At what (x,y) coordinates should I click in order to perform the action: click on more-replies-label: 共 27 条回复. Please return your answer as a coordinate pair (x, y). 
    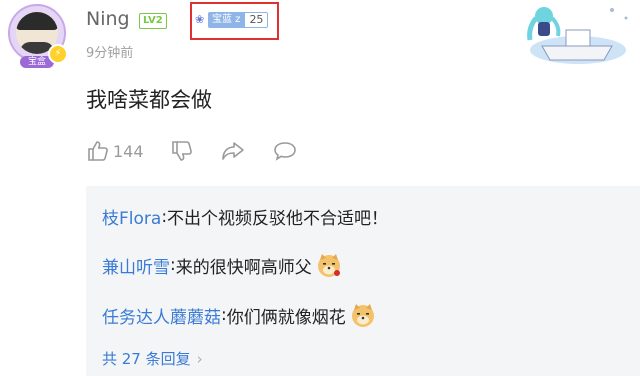
    Looking at the image, I should click on (146, 359).